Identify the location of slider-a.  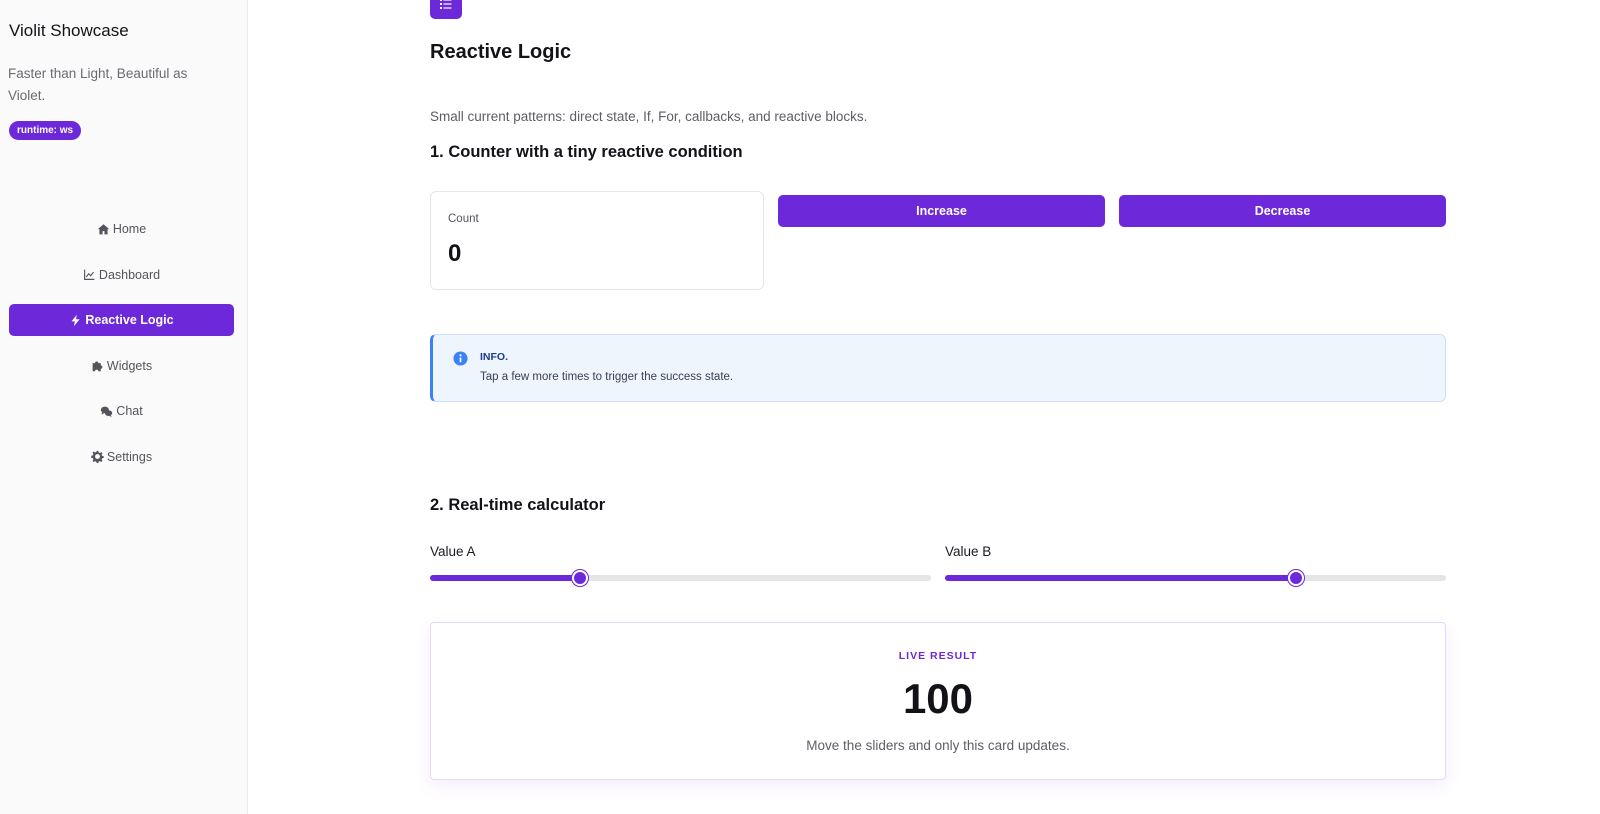
(680, 578).